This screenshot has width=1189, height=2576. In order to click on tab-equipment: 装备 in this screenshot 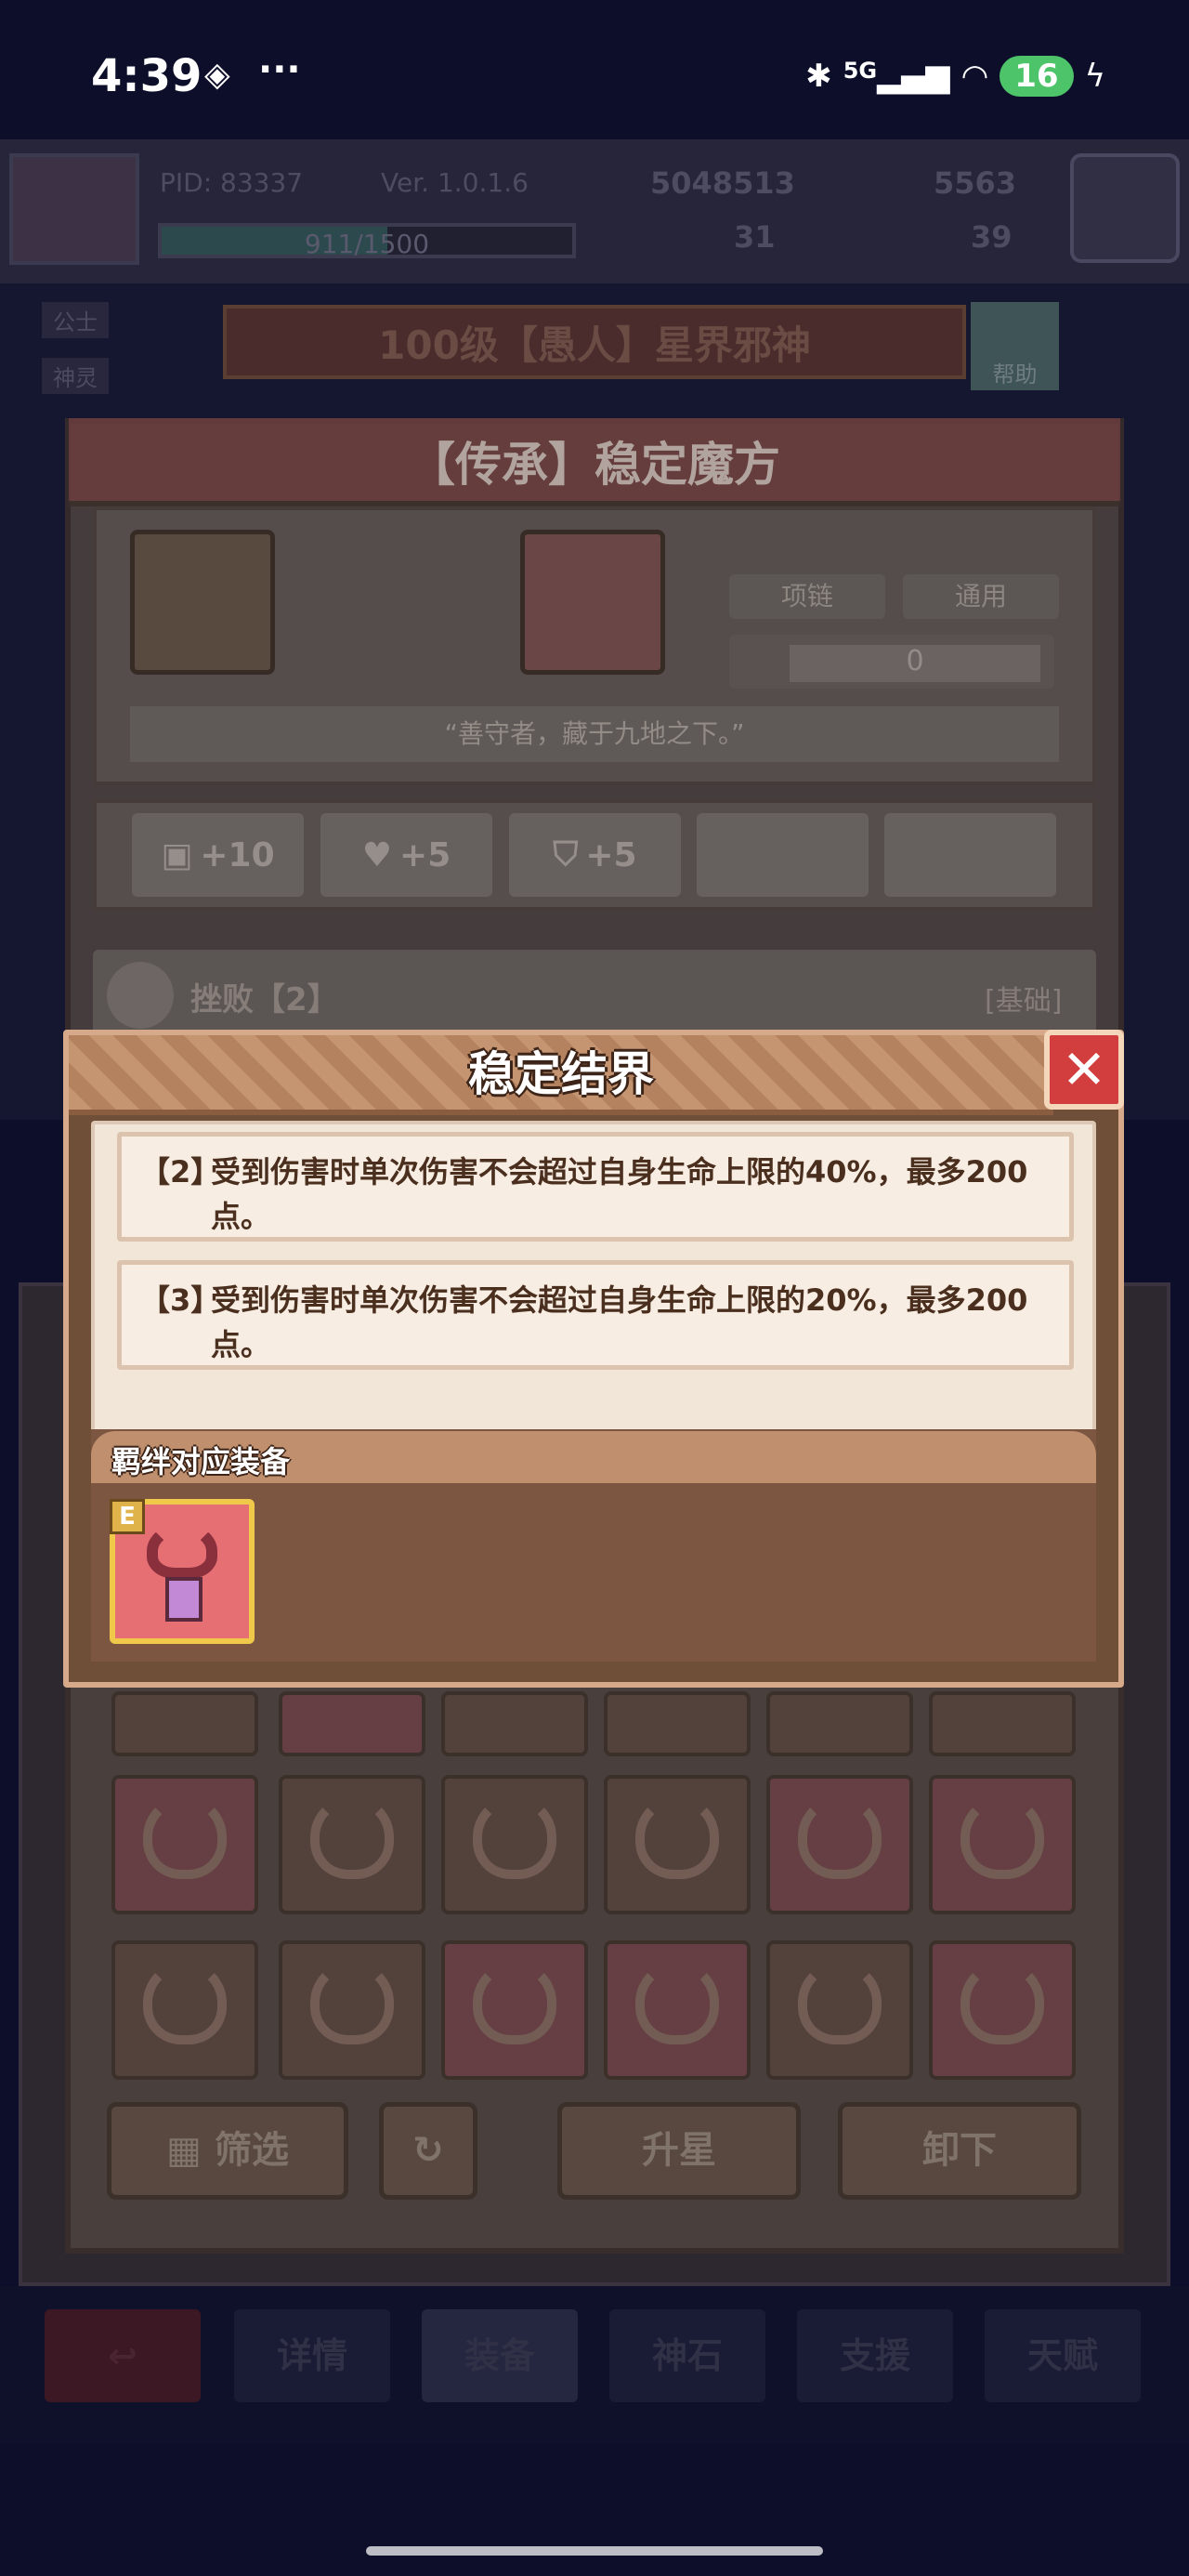, I will do `click(500, 2355)`.